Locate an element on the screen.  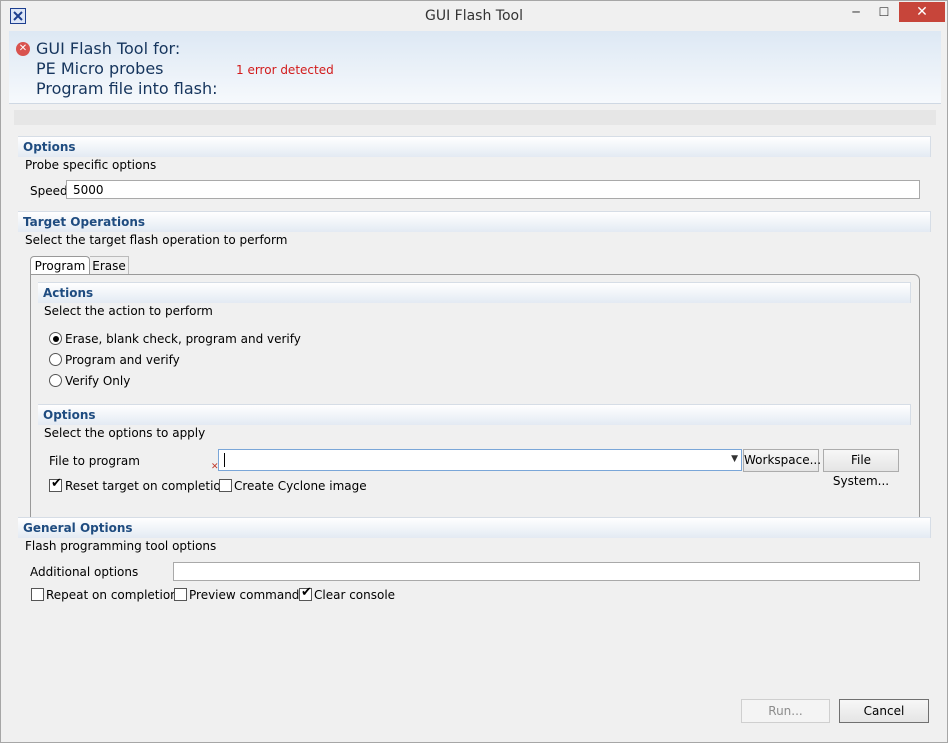
tab-program: Program is located at coordinates (60, 265).